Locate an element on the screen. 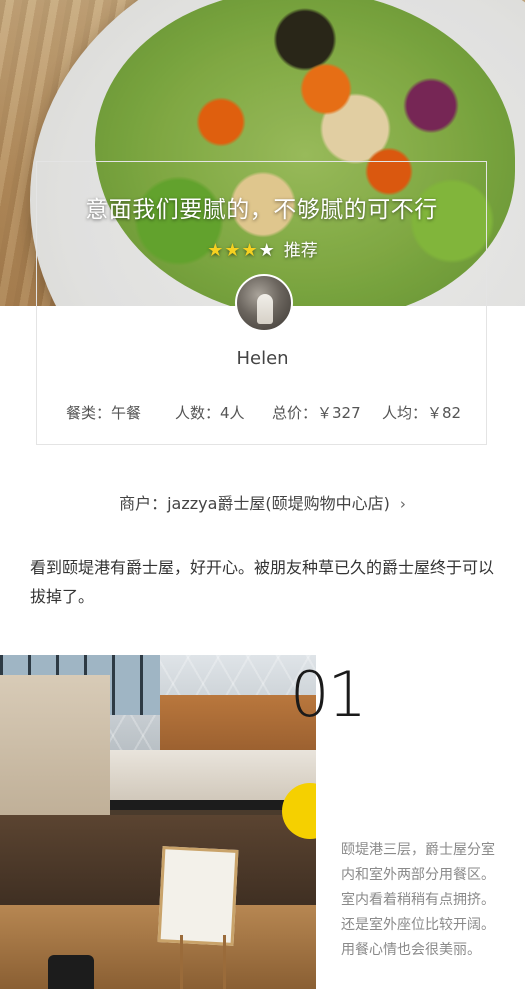 The image size is (525, 989). section-number: 01 is located at coordinates (328, 694).